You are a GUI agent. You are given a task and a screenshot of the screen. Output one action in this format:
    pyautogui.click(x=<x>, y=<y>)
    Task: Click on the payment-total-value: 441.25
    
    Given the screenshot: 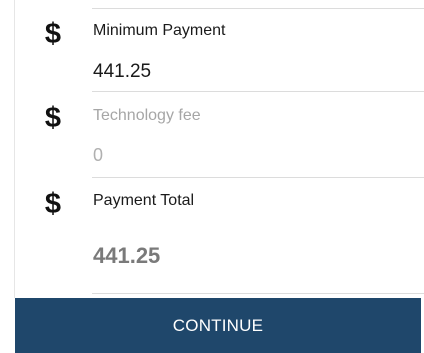 What is the action you would take?
    pyautogui.click(x=127, y=255)
    